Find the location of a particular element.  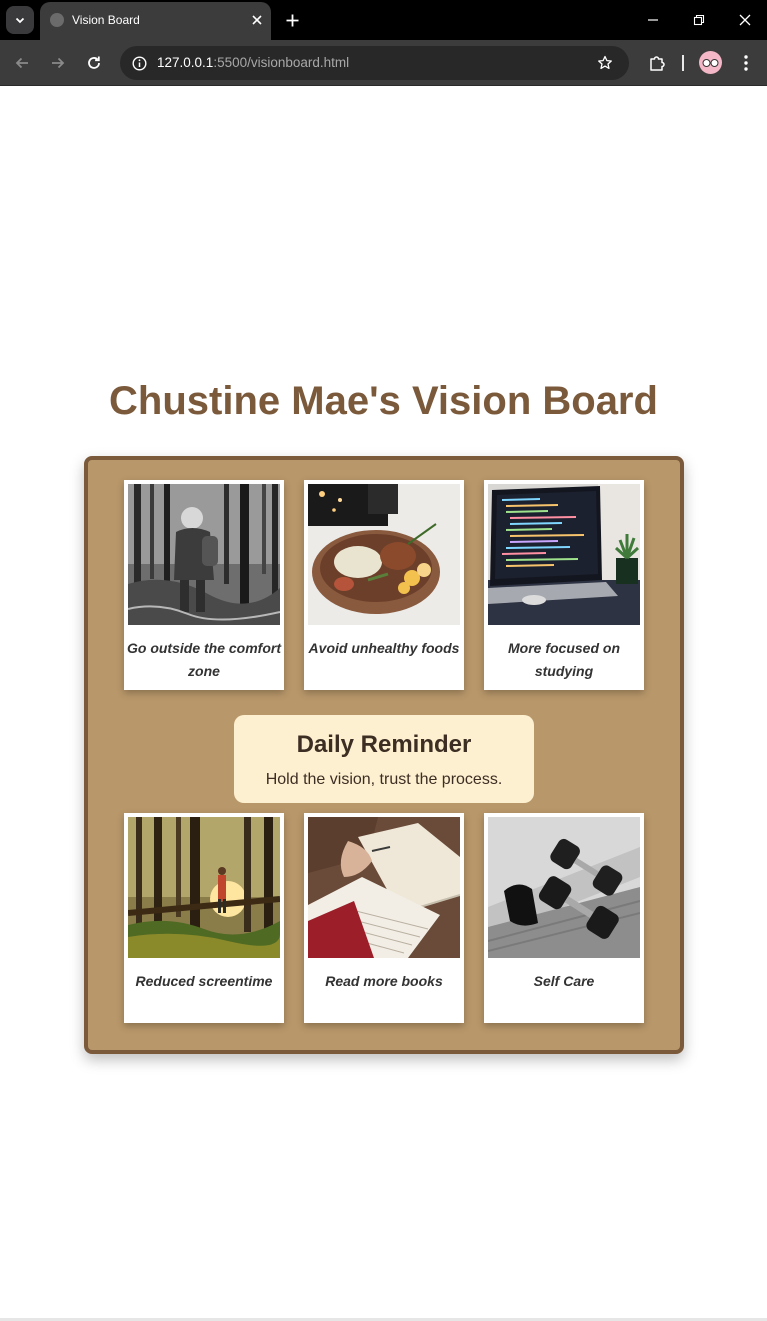

card-caption: Avoid unhealthy foods is located at coordinates (384, 648).